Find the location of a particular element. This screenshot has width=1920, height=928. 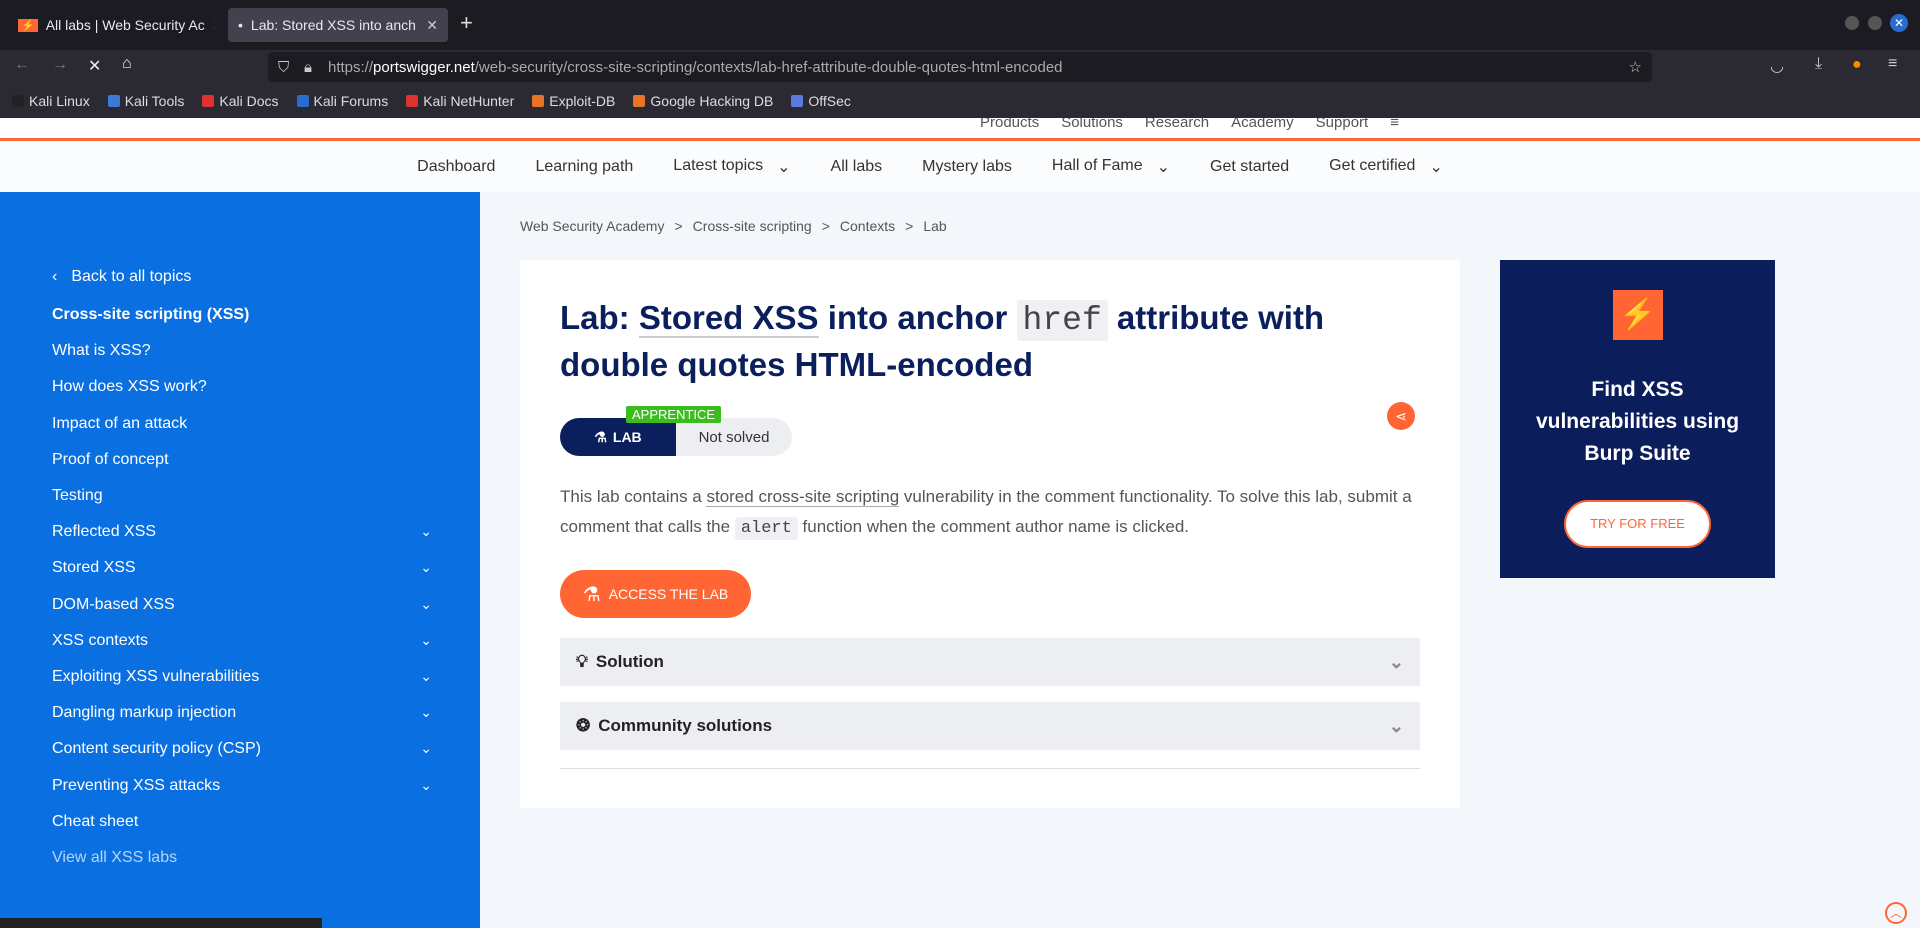

topnav-item: Support is located at coordinates (1342, 124).